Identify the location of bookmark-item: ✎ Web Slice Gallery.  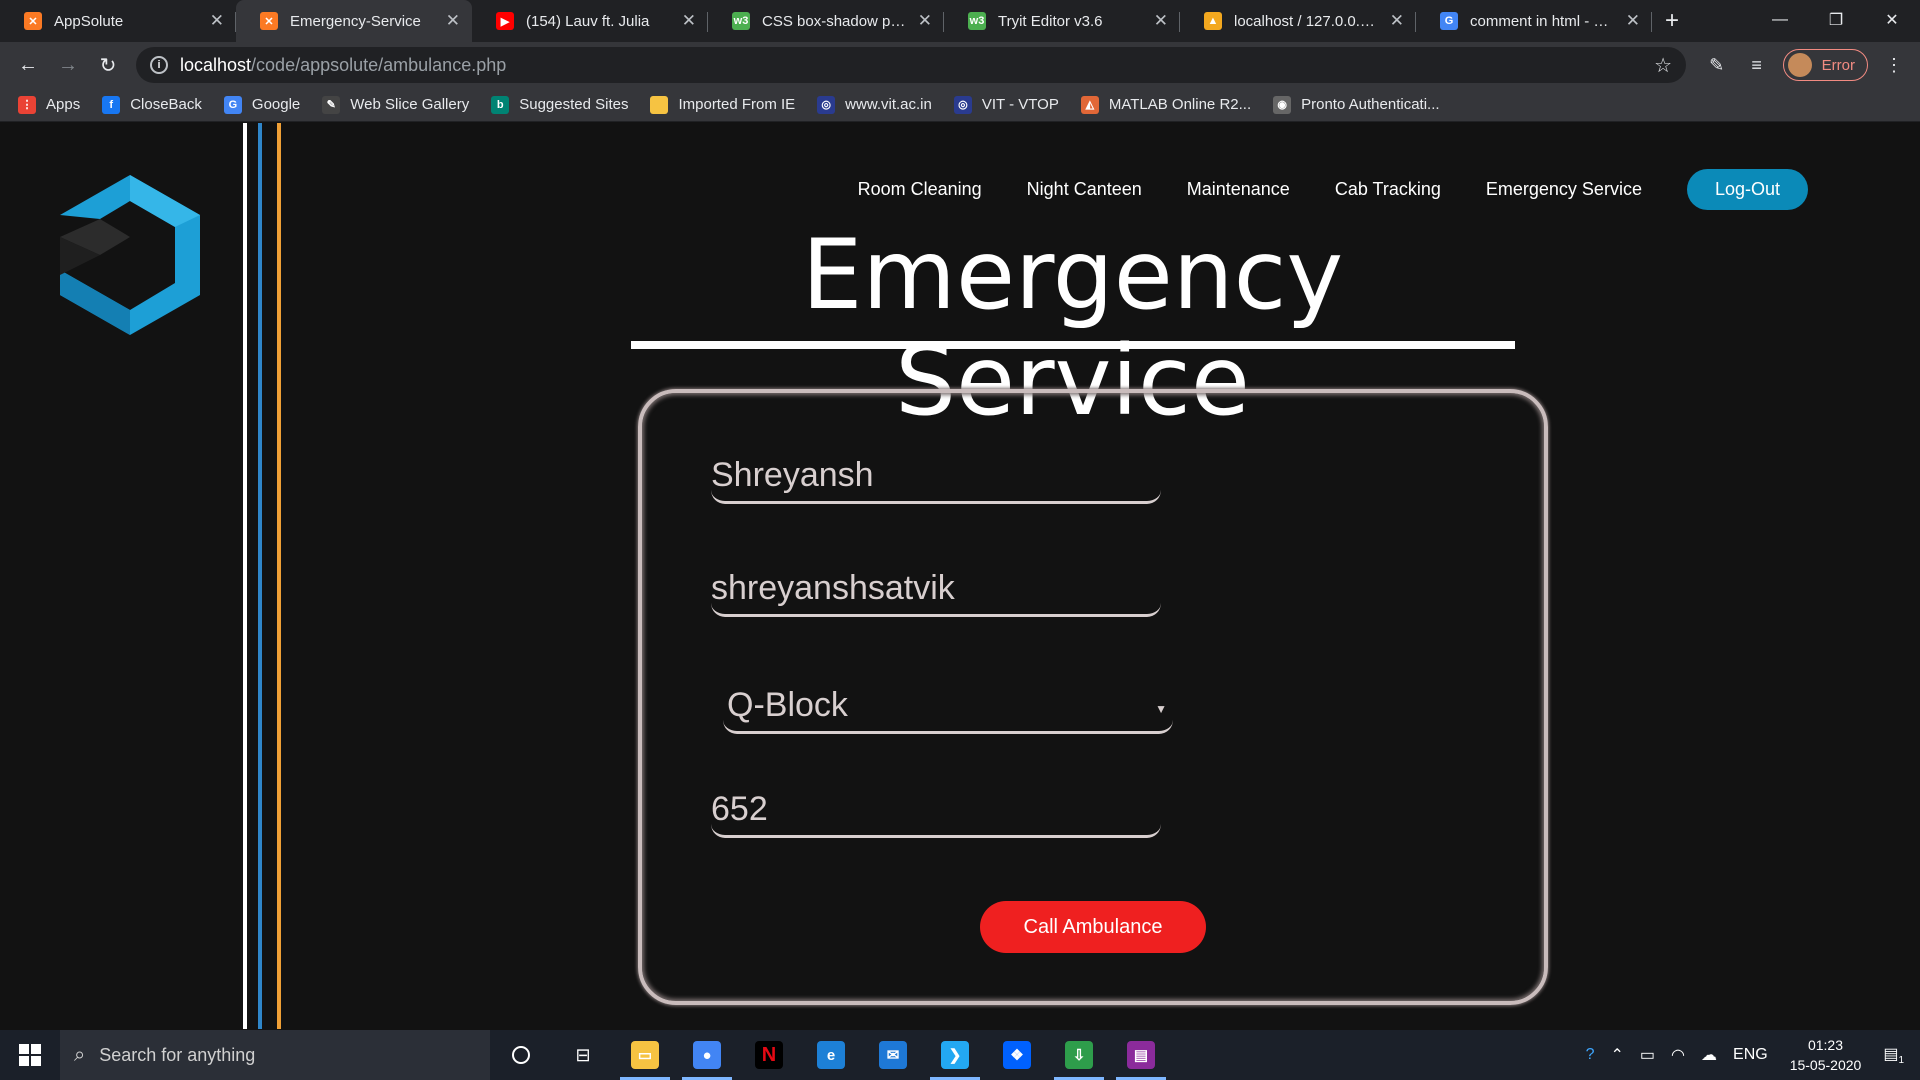
(396, 104).